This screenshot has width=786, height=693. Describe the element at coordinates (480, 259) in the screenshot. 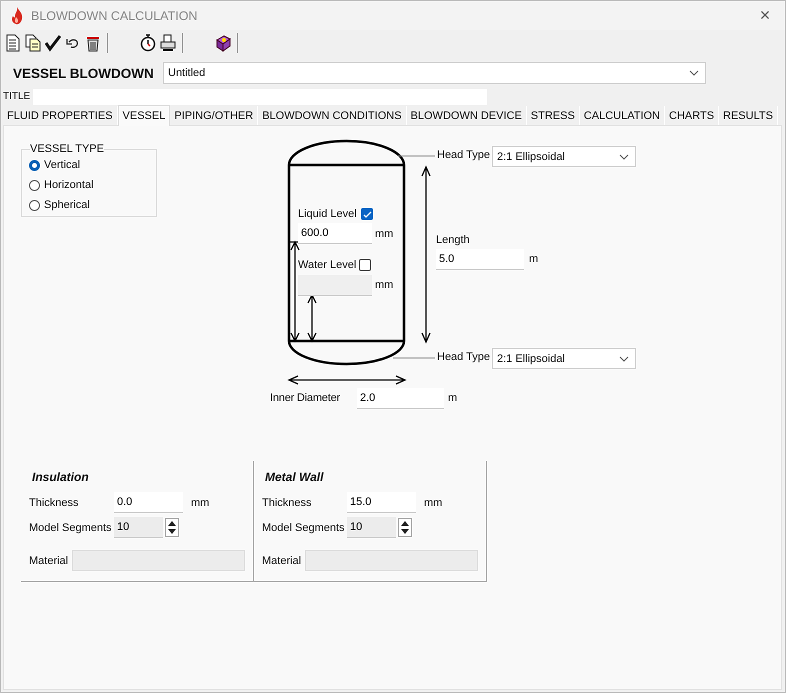

I see `length-field: 5.0` at that location.